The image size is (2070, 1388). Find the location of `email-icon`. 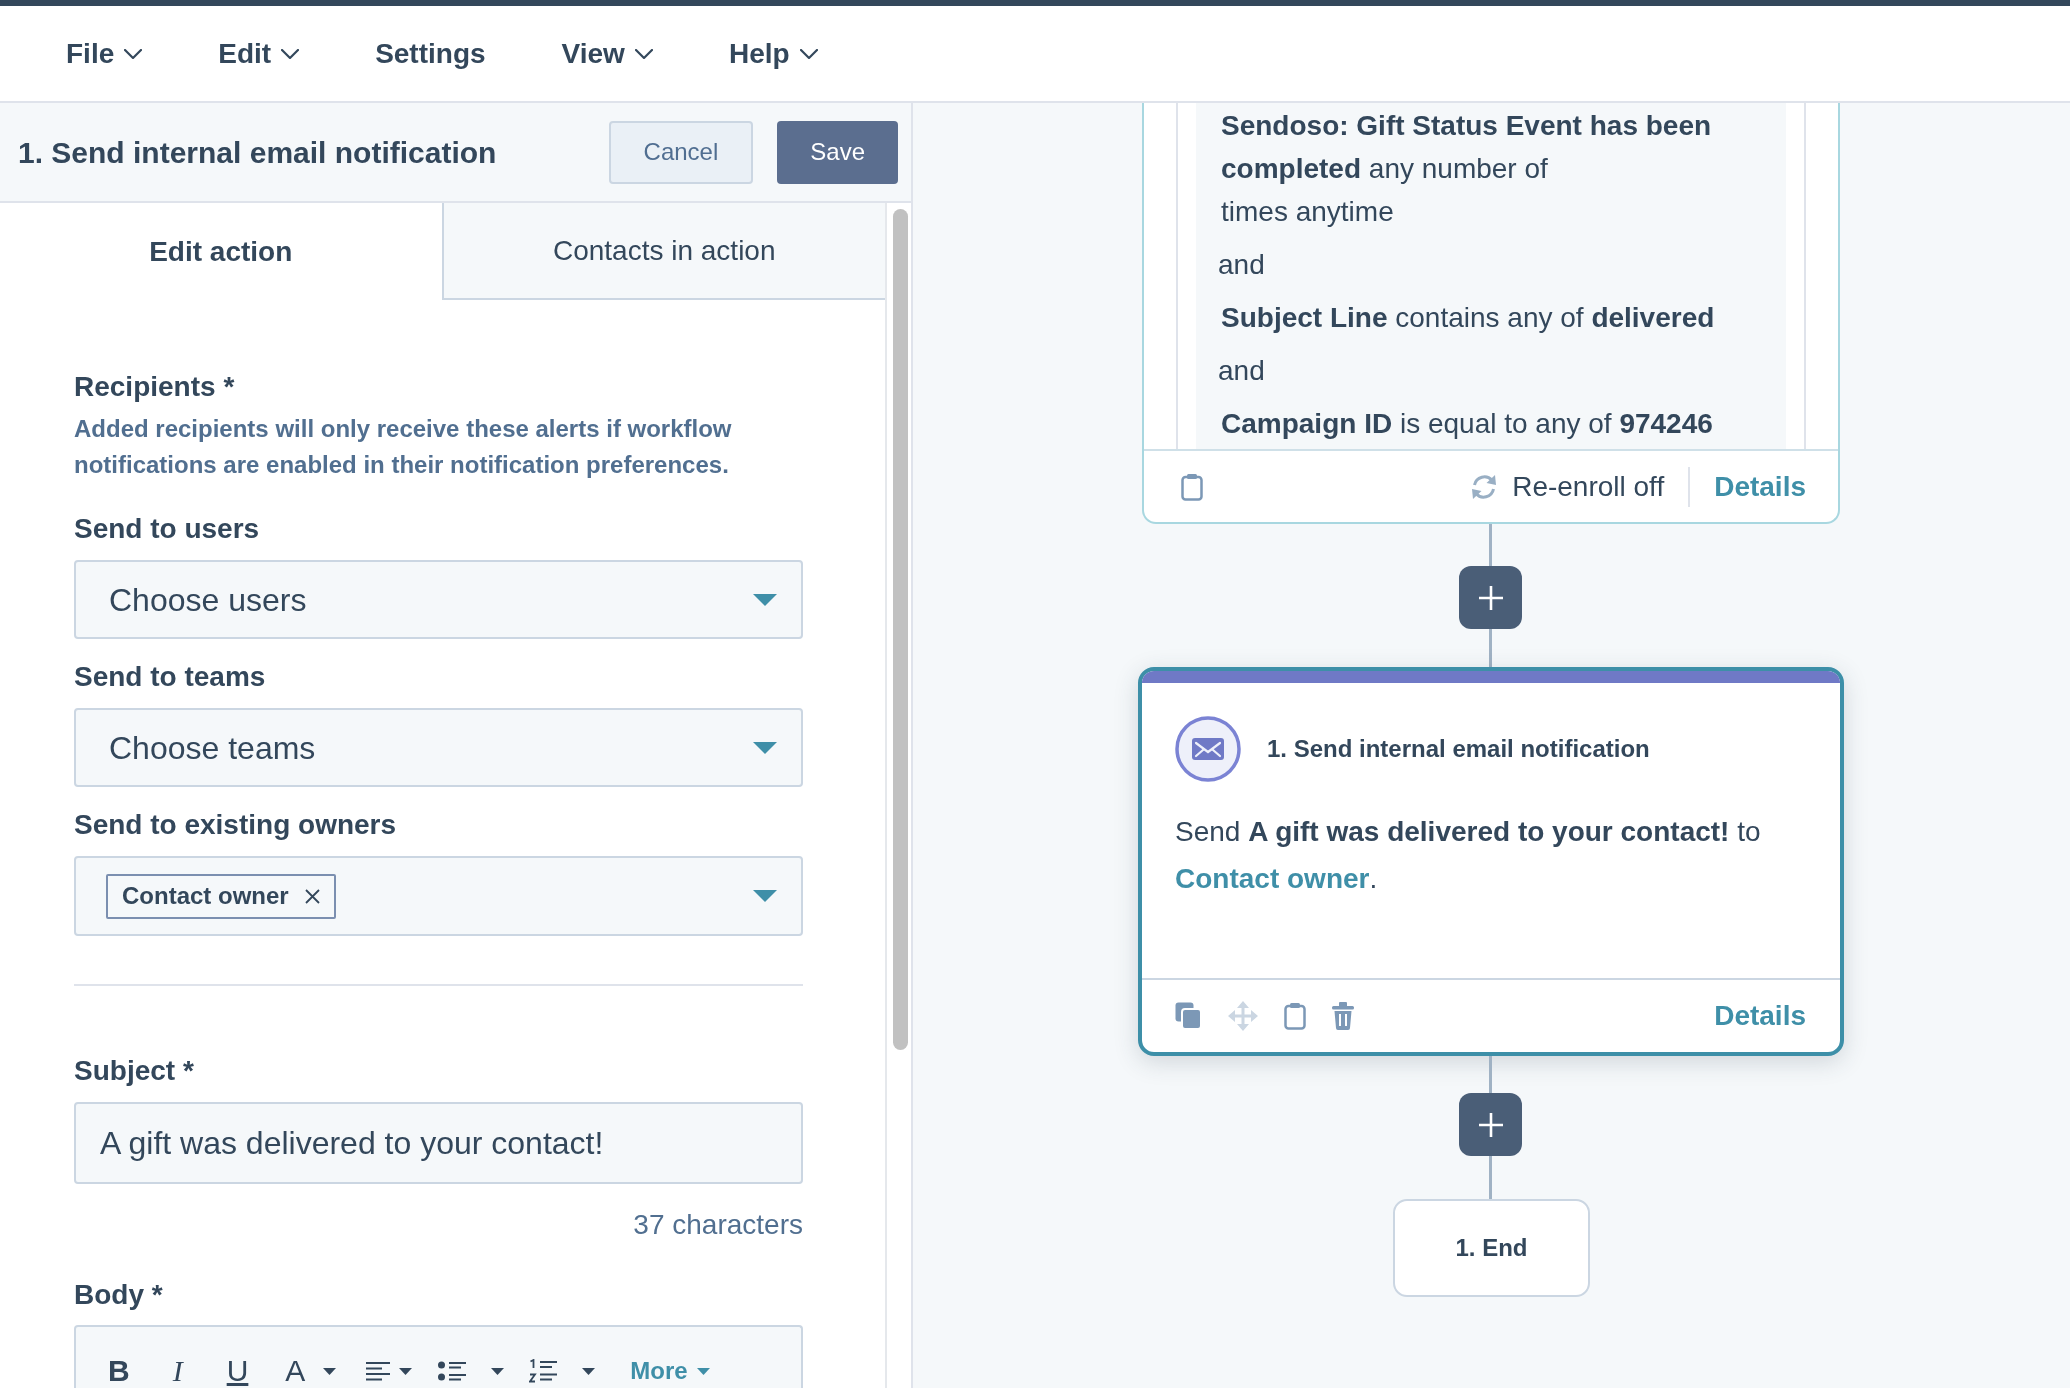

email-icon is located at coordinates (1208, 749).